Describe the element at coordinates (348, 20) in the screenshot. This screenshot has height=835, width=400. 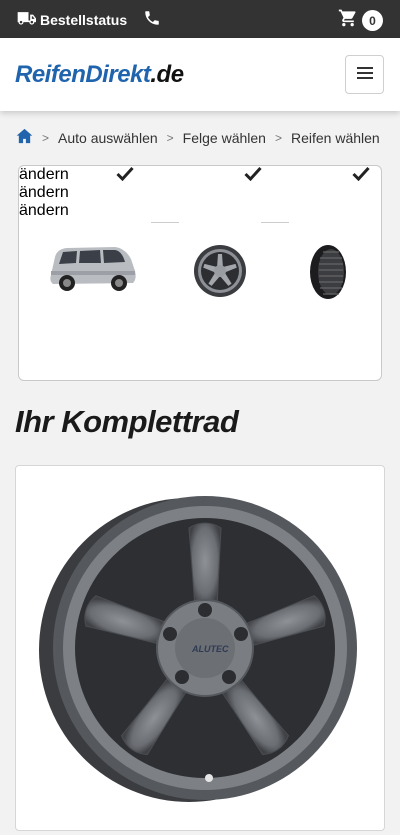
I see `cart-icon` at that location.